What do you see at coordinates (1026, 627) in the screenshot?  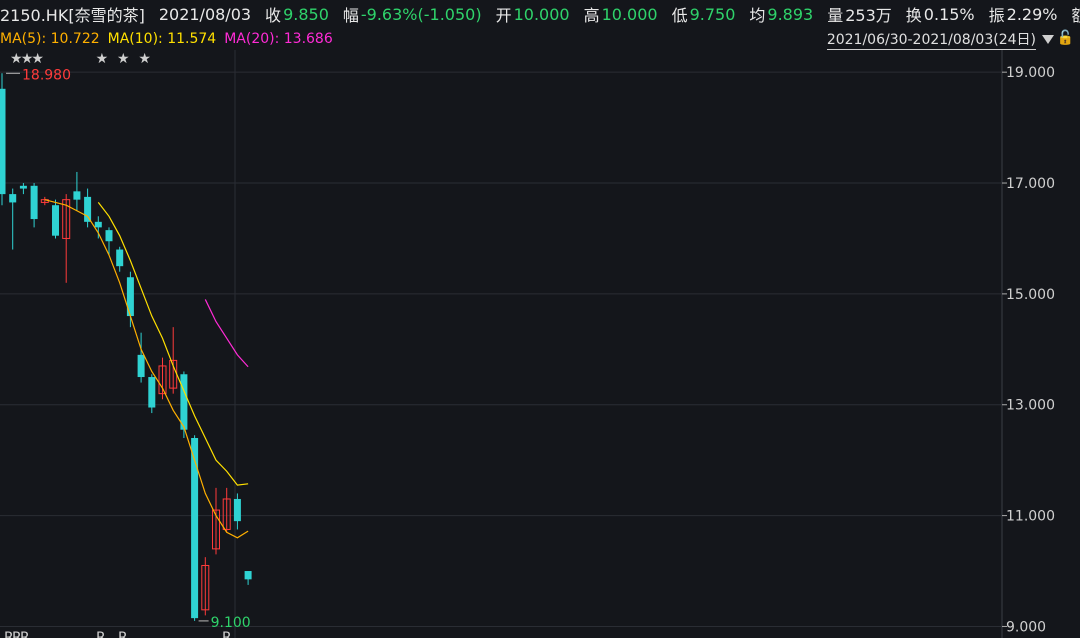 I see `y-tick-label: 9.000` at bounding box center [1026, 627].